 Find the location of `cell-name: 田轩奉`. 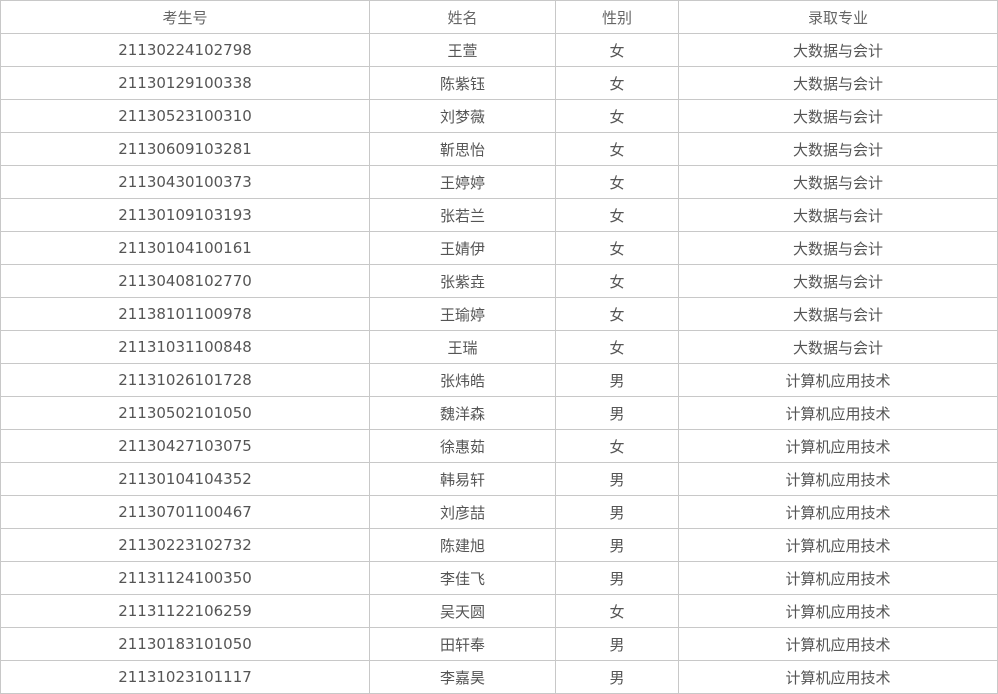

cell-name: 田轩奉 is located at coordinates (462, 644).